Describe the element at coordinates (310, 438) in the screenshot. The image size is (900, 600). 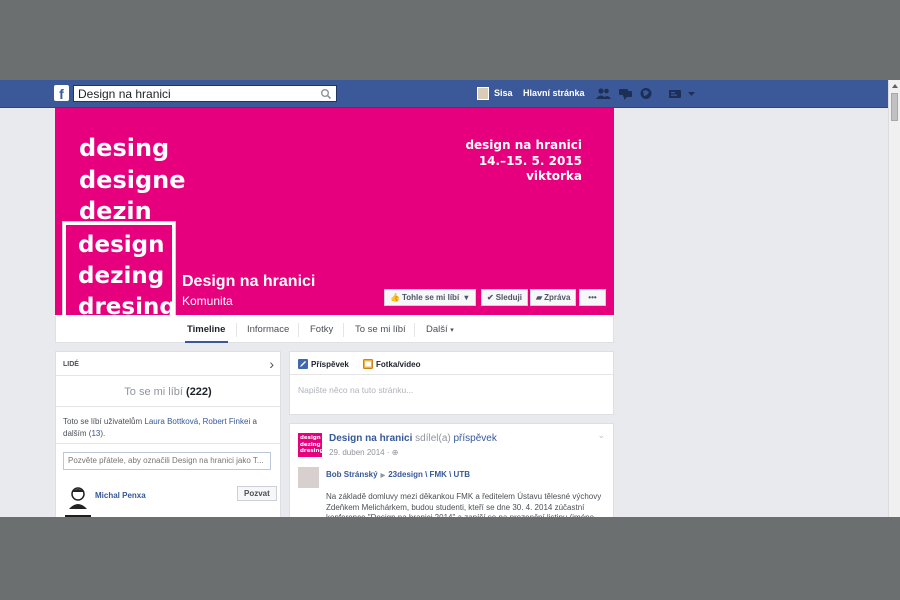
I see `logo-word: design` at that location.